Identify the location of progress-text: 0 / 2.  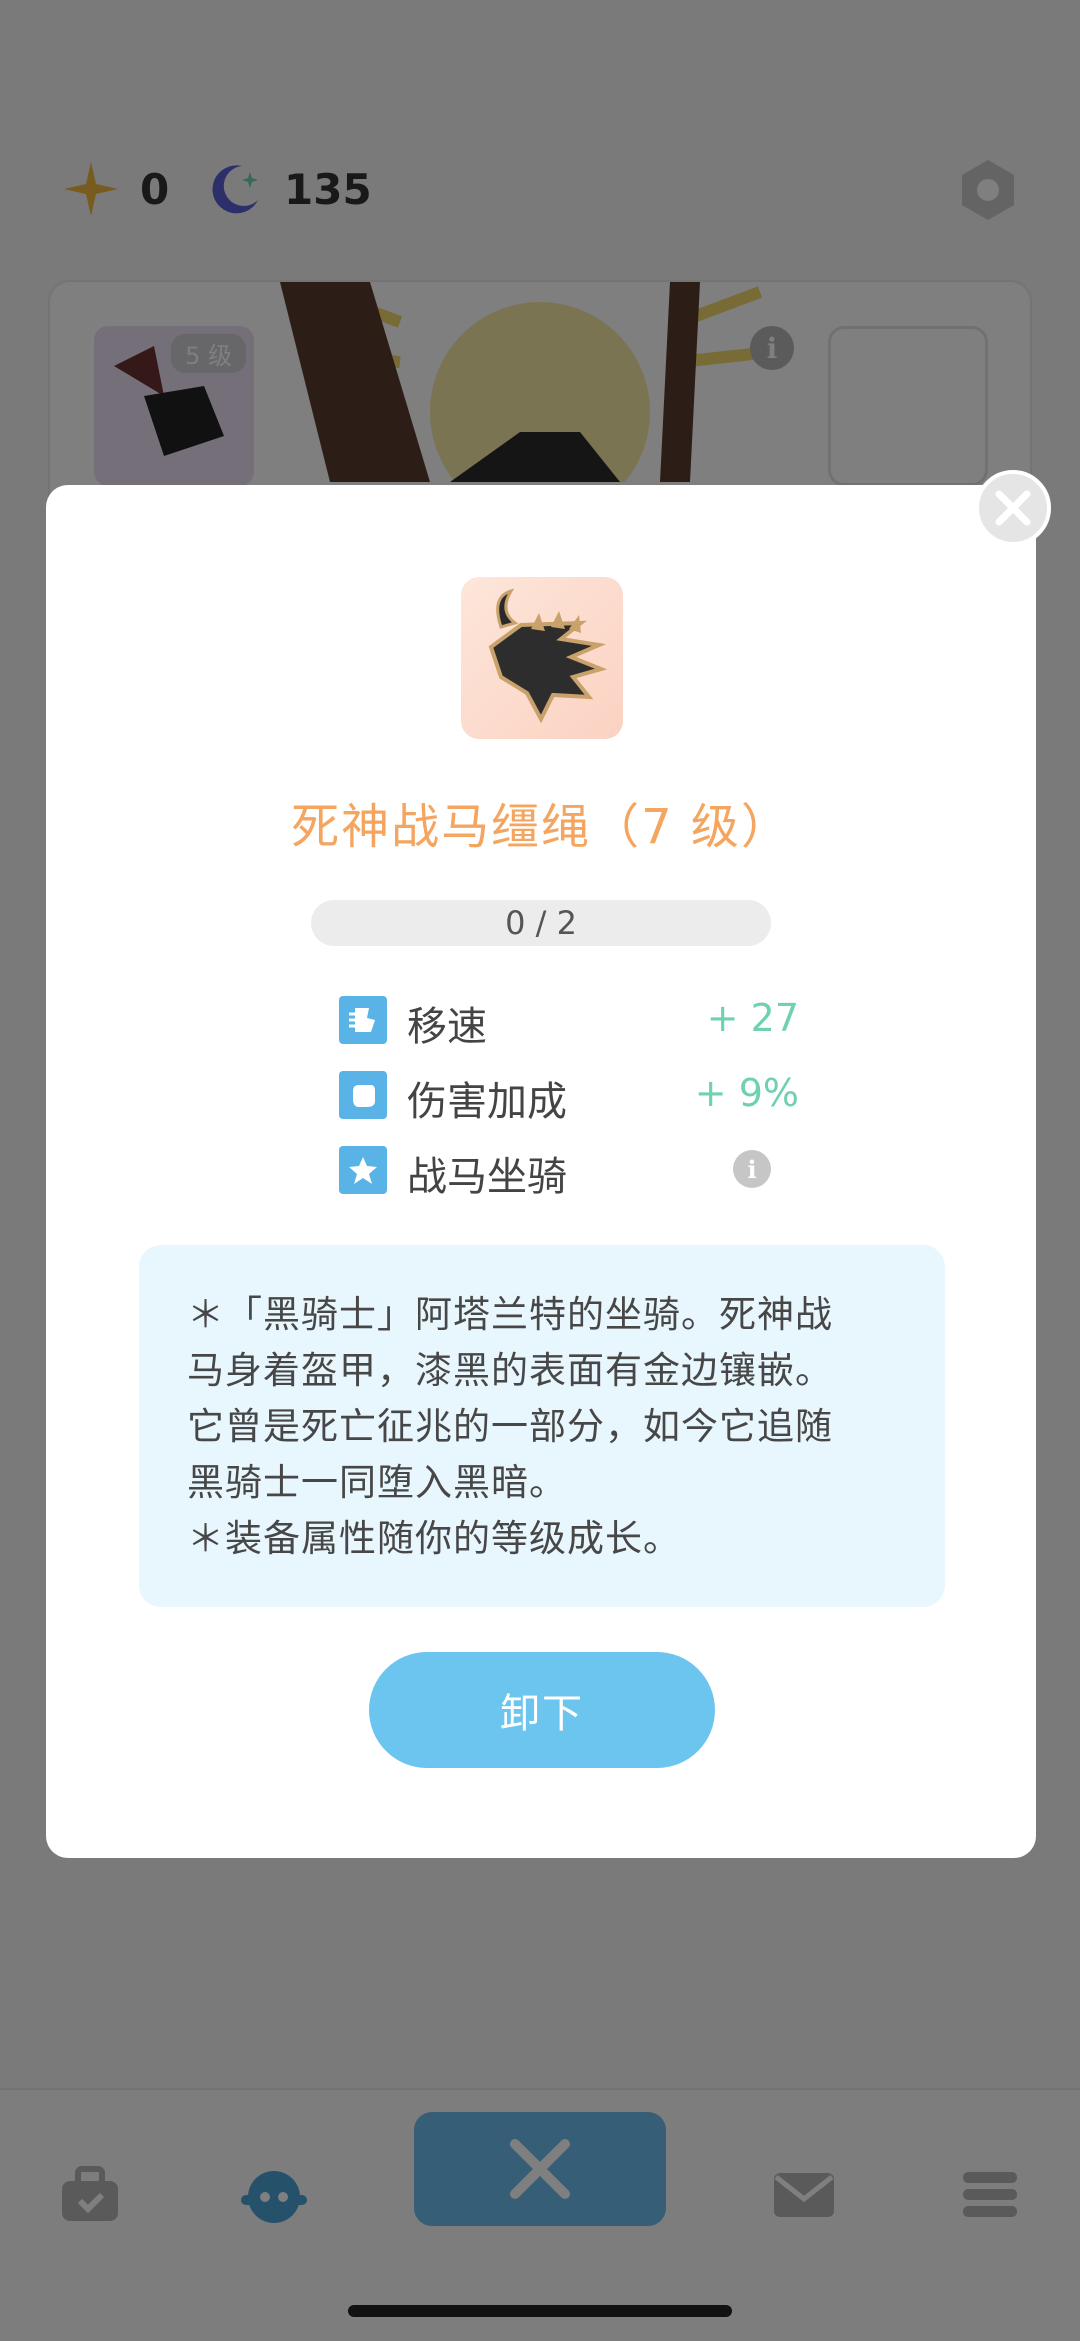
(541, 923).